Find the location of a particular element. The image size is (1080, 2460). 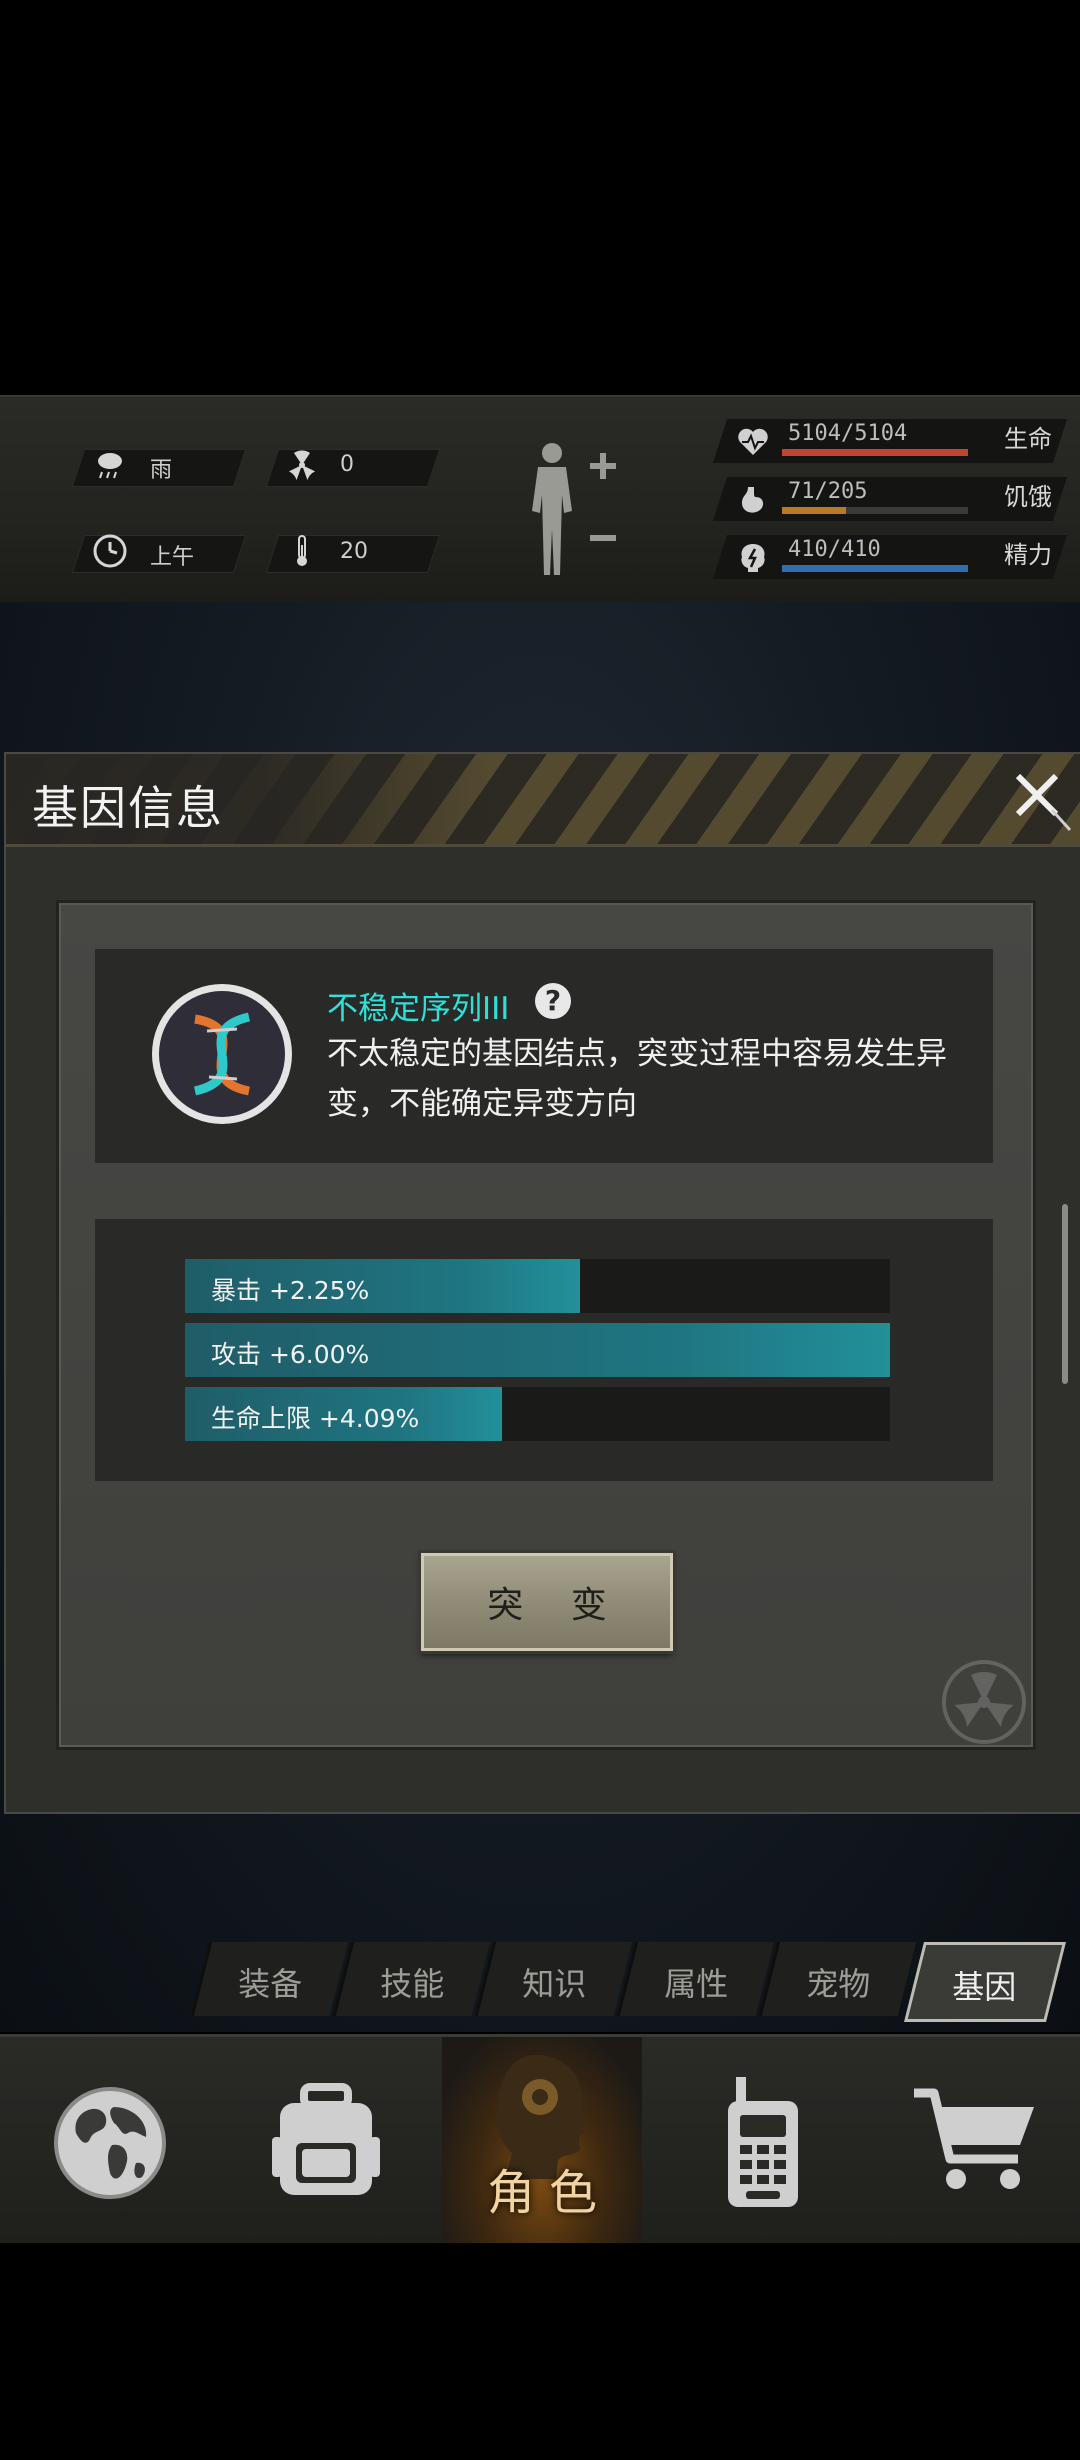

radiation-watermark-icon is located at coordinates (984, 1702).